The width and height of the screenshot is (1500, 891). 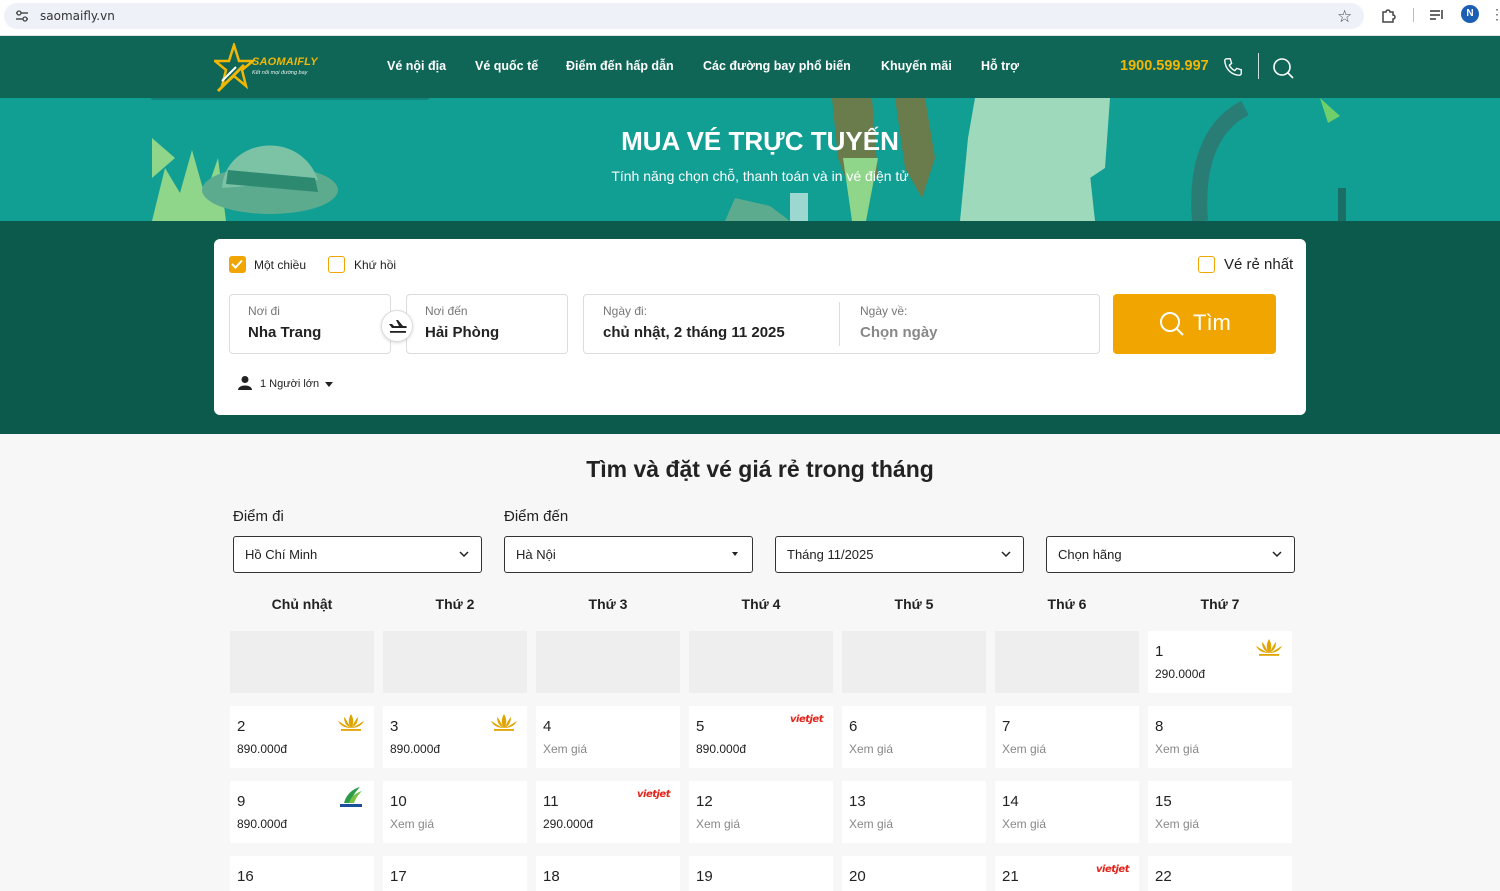 What do you see at coordinates (761, 873) in the screenshot?
I see `calendar-day-cell: 19` at bounding box center [761, 873].